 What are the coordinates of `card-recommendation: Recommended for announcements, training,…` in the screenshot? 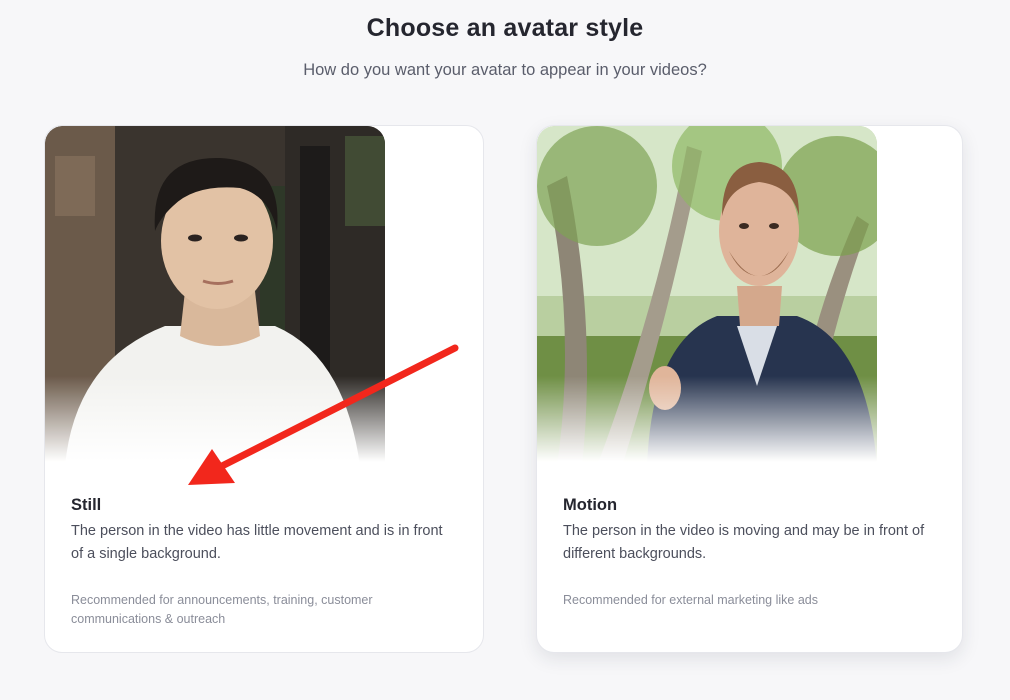 It's located at (222, 609).